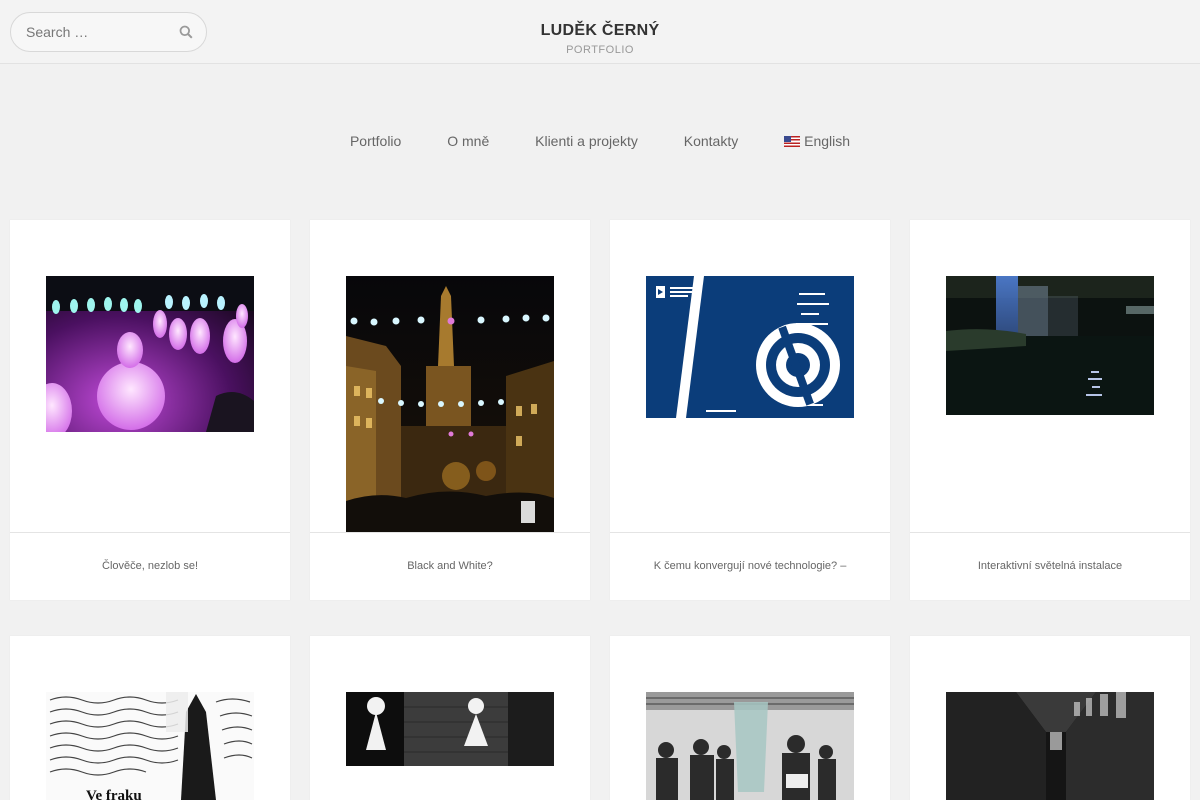 This screenshot has width=1200, height=800. I want to click on site-title: LUDĚK ČERNÝ, so click(600, 31).